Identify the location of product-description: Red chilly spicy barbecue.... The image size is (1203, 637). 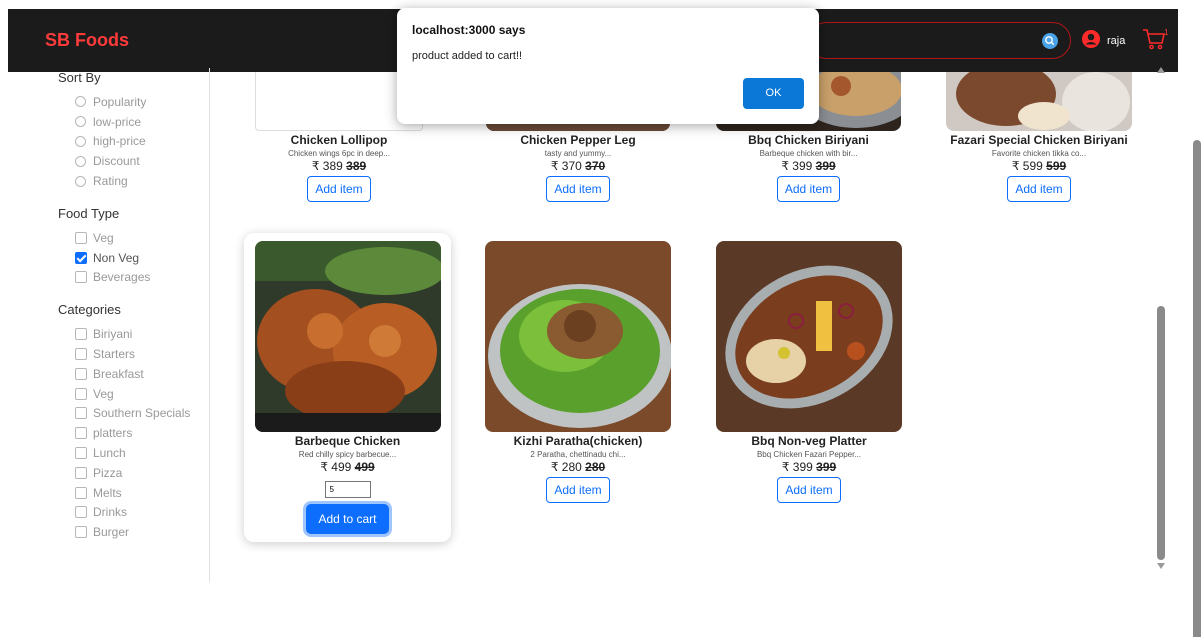
(347, 454).